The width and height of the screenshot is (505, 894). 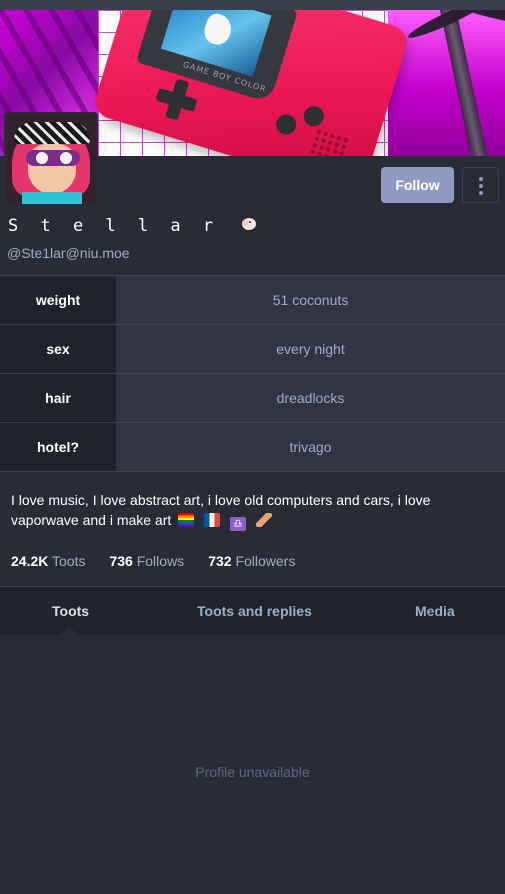 What do you see at coordinates (212, 520) in the screenshot?
I see `france-flag-icon` at bounding box center [212, 520].